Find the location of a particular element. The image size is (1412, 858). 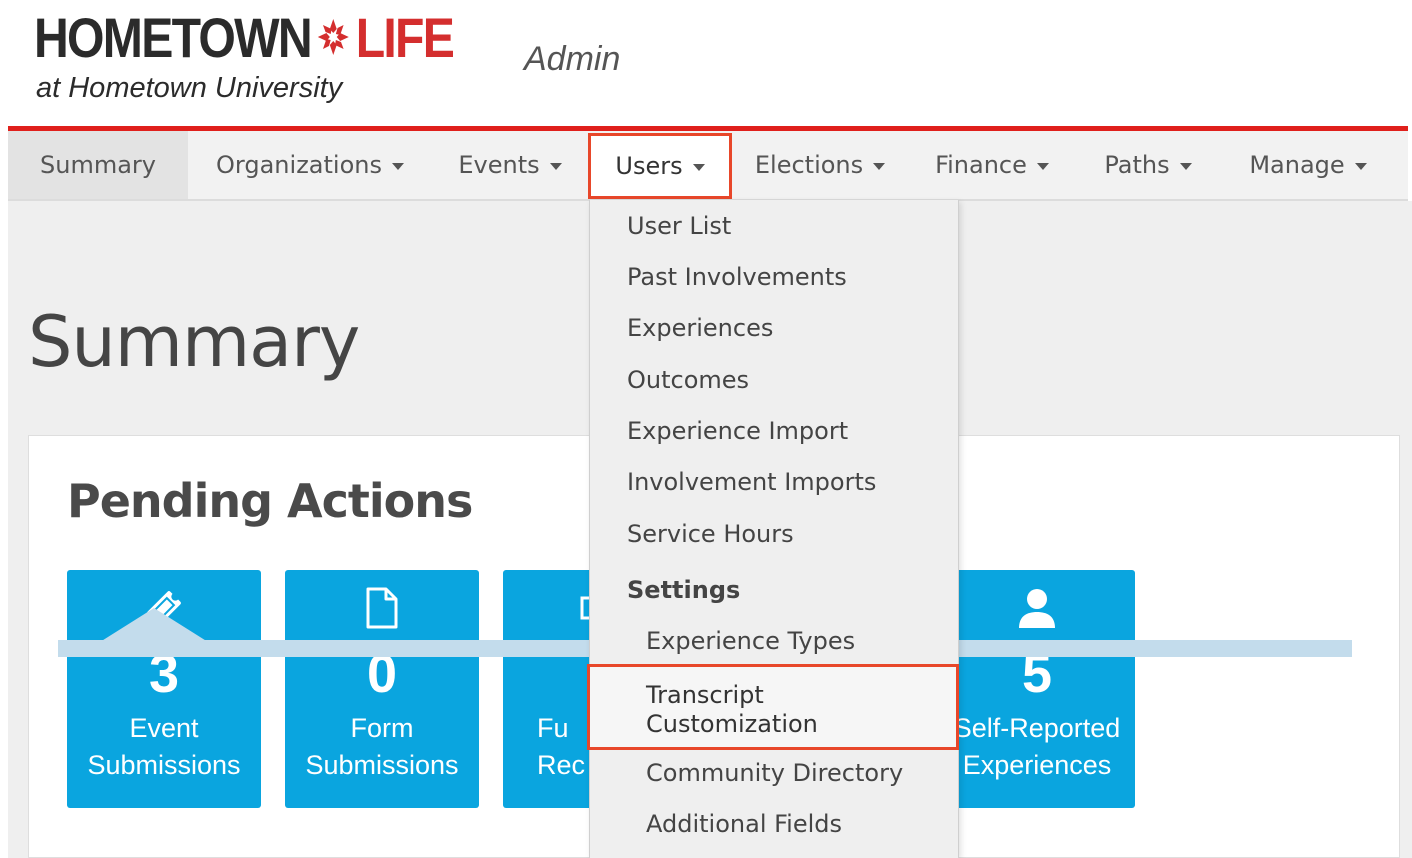

menu-item-user-list: User List is located at coordinates (679, 226).